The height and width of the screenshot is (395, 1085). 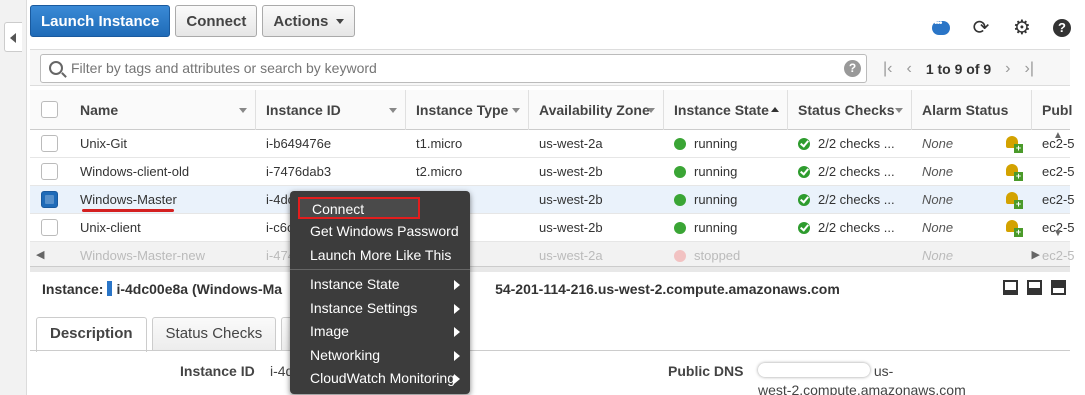 What do you see at coordinates (380, 269) in the screenshot?
I see `menu-separator` at bounding box center [380, 269].